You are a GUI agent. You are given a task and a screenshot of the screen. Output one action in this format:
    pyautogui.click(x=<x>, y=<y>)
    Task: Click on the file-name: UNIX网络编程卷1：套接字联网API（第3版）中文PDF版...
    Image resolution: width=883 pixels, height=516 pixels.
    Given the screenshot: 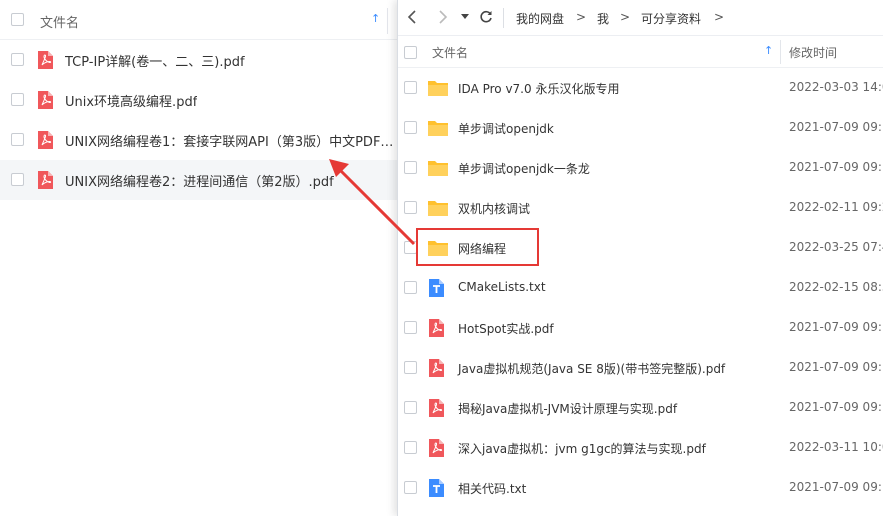 What is the action you would take?
    pyautogui.click(x=230, y=140)
    